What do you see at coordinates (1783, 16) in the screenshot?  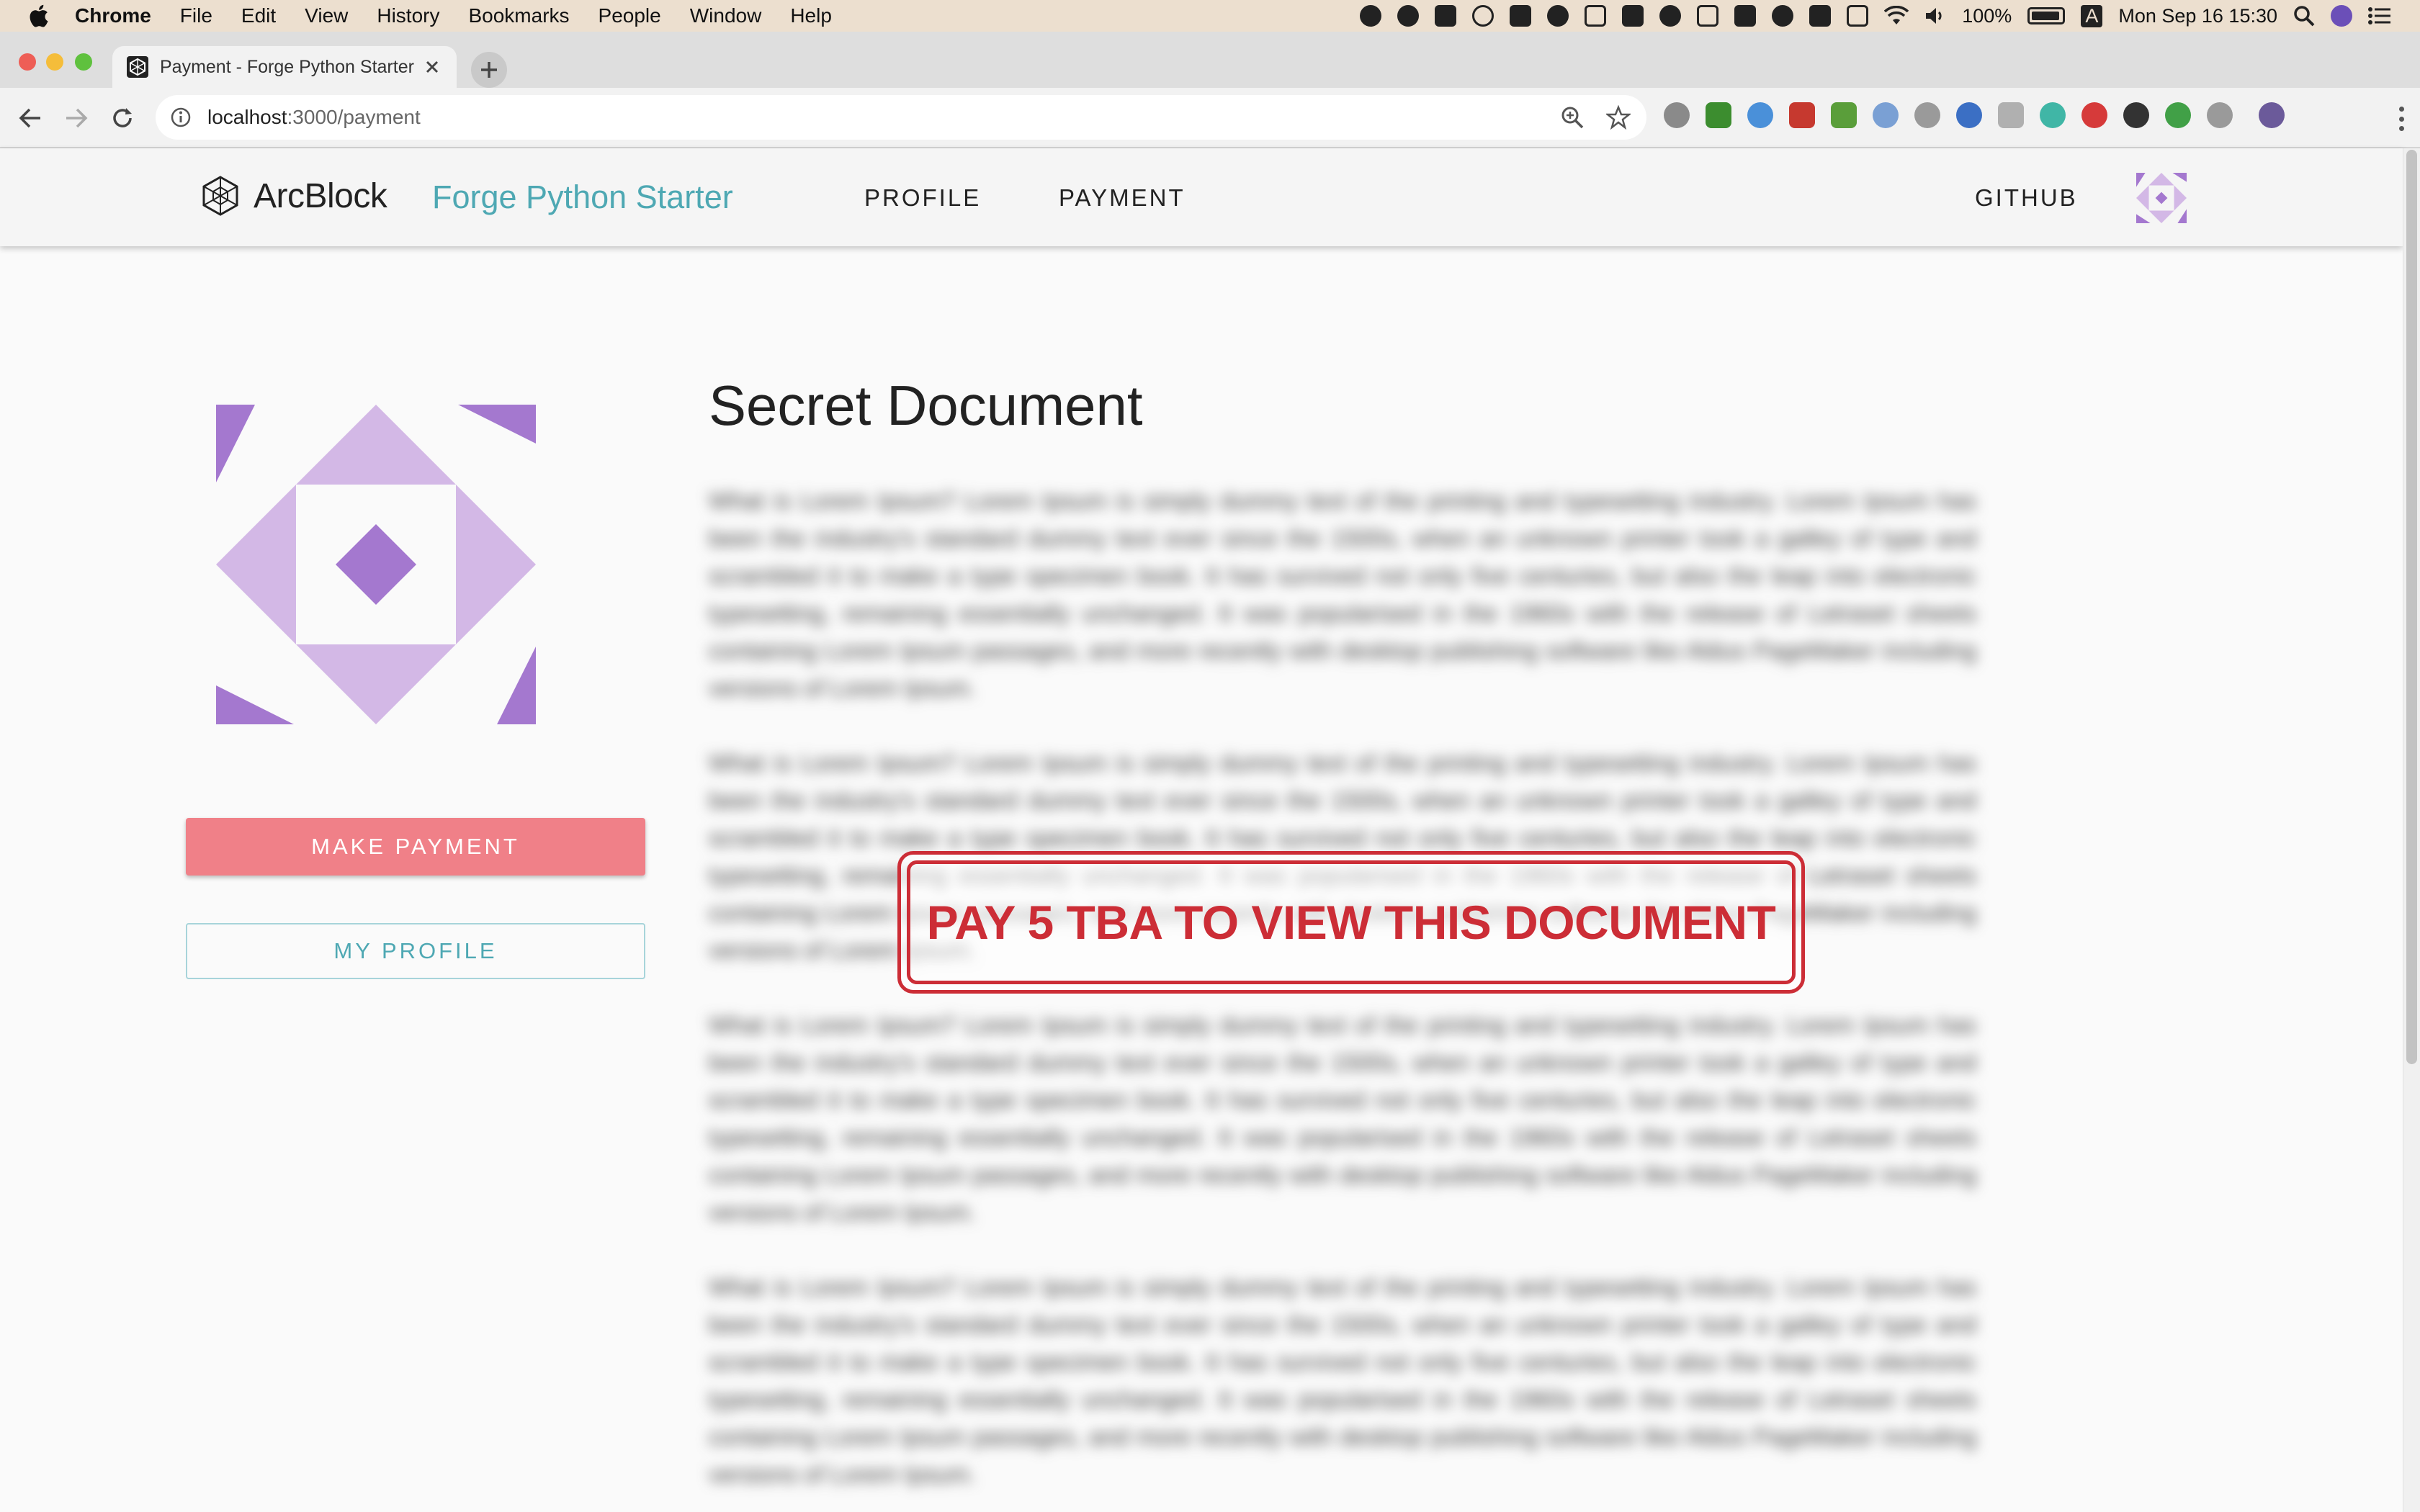 I see `hat-icon` at bounding box center [1783, 16].